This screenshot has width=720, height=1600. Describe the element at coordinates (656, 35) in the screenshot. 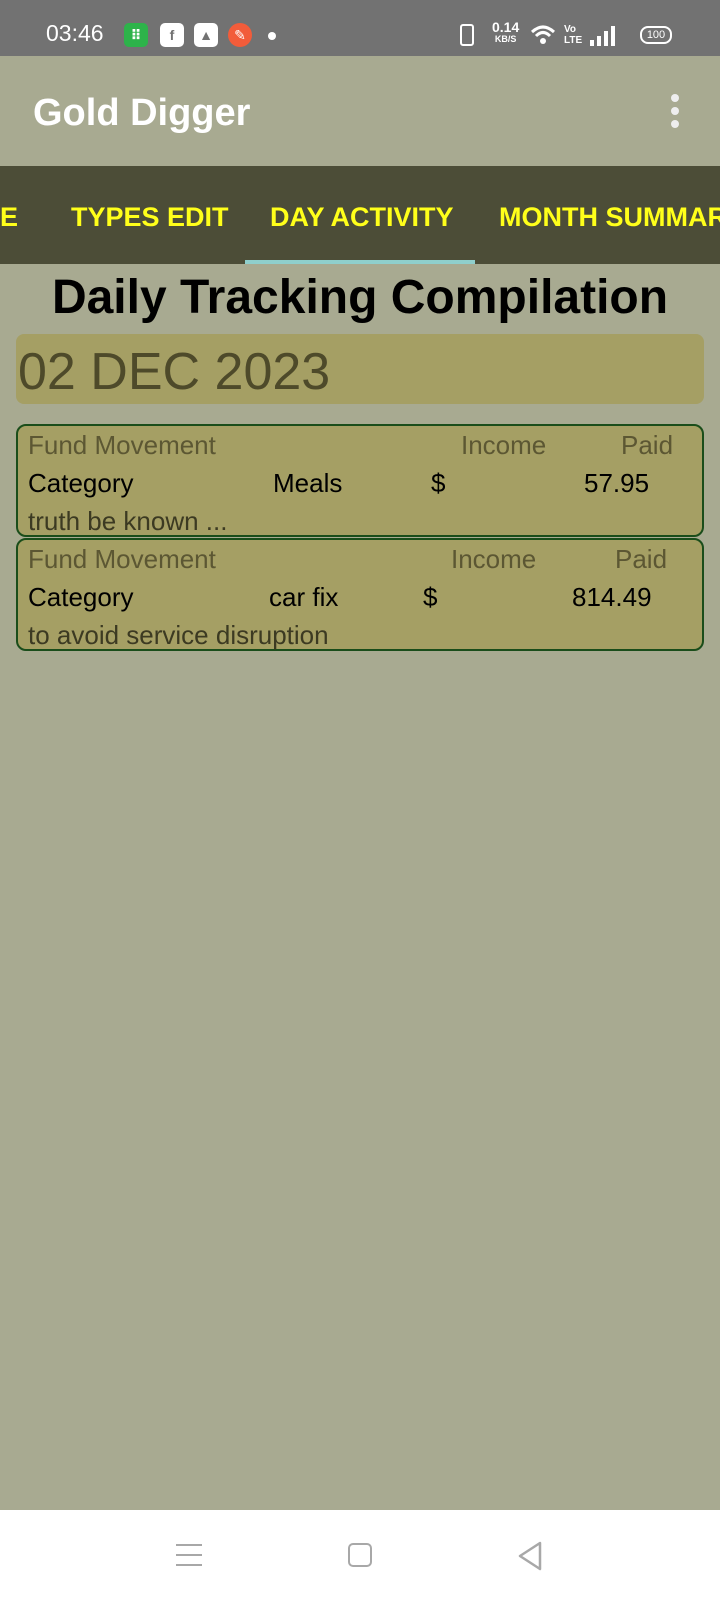

I see `battery-icon: 100` at that location.